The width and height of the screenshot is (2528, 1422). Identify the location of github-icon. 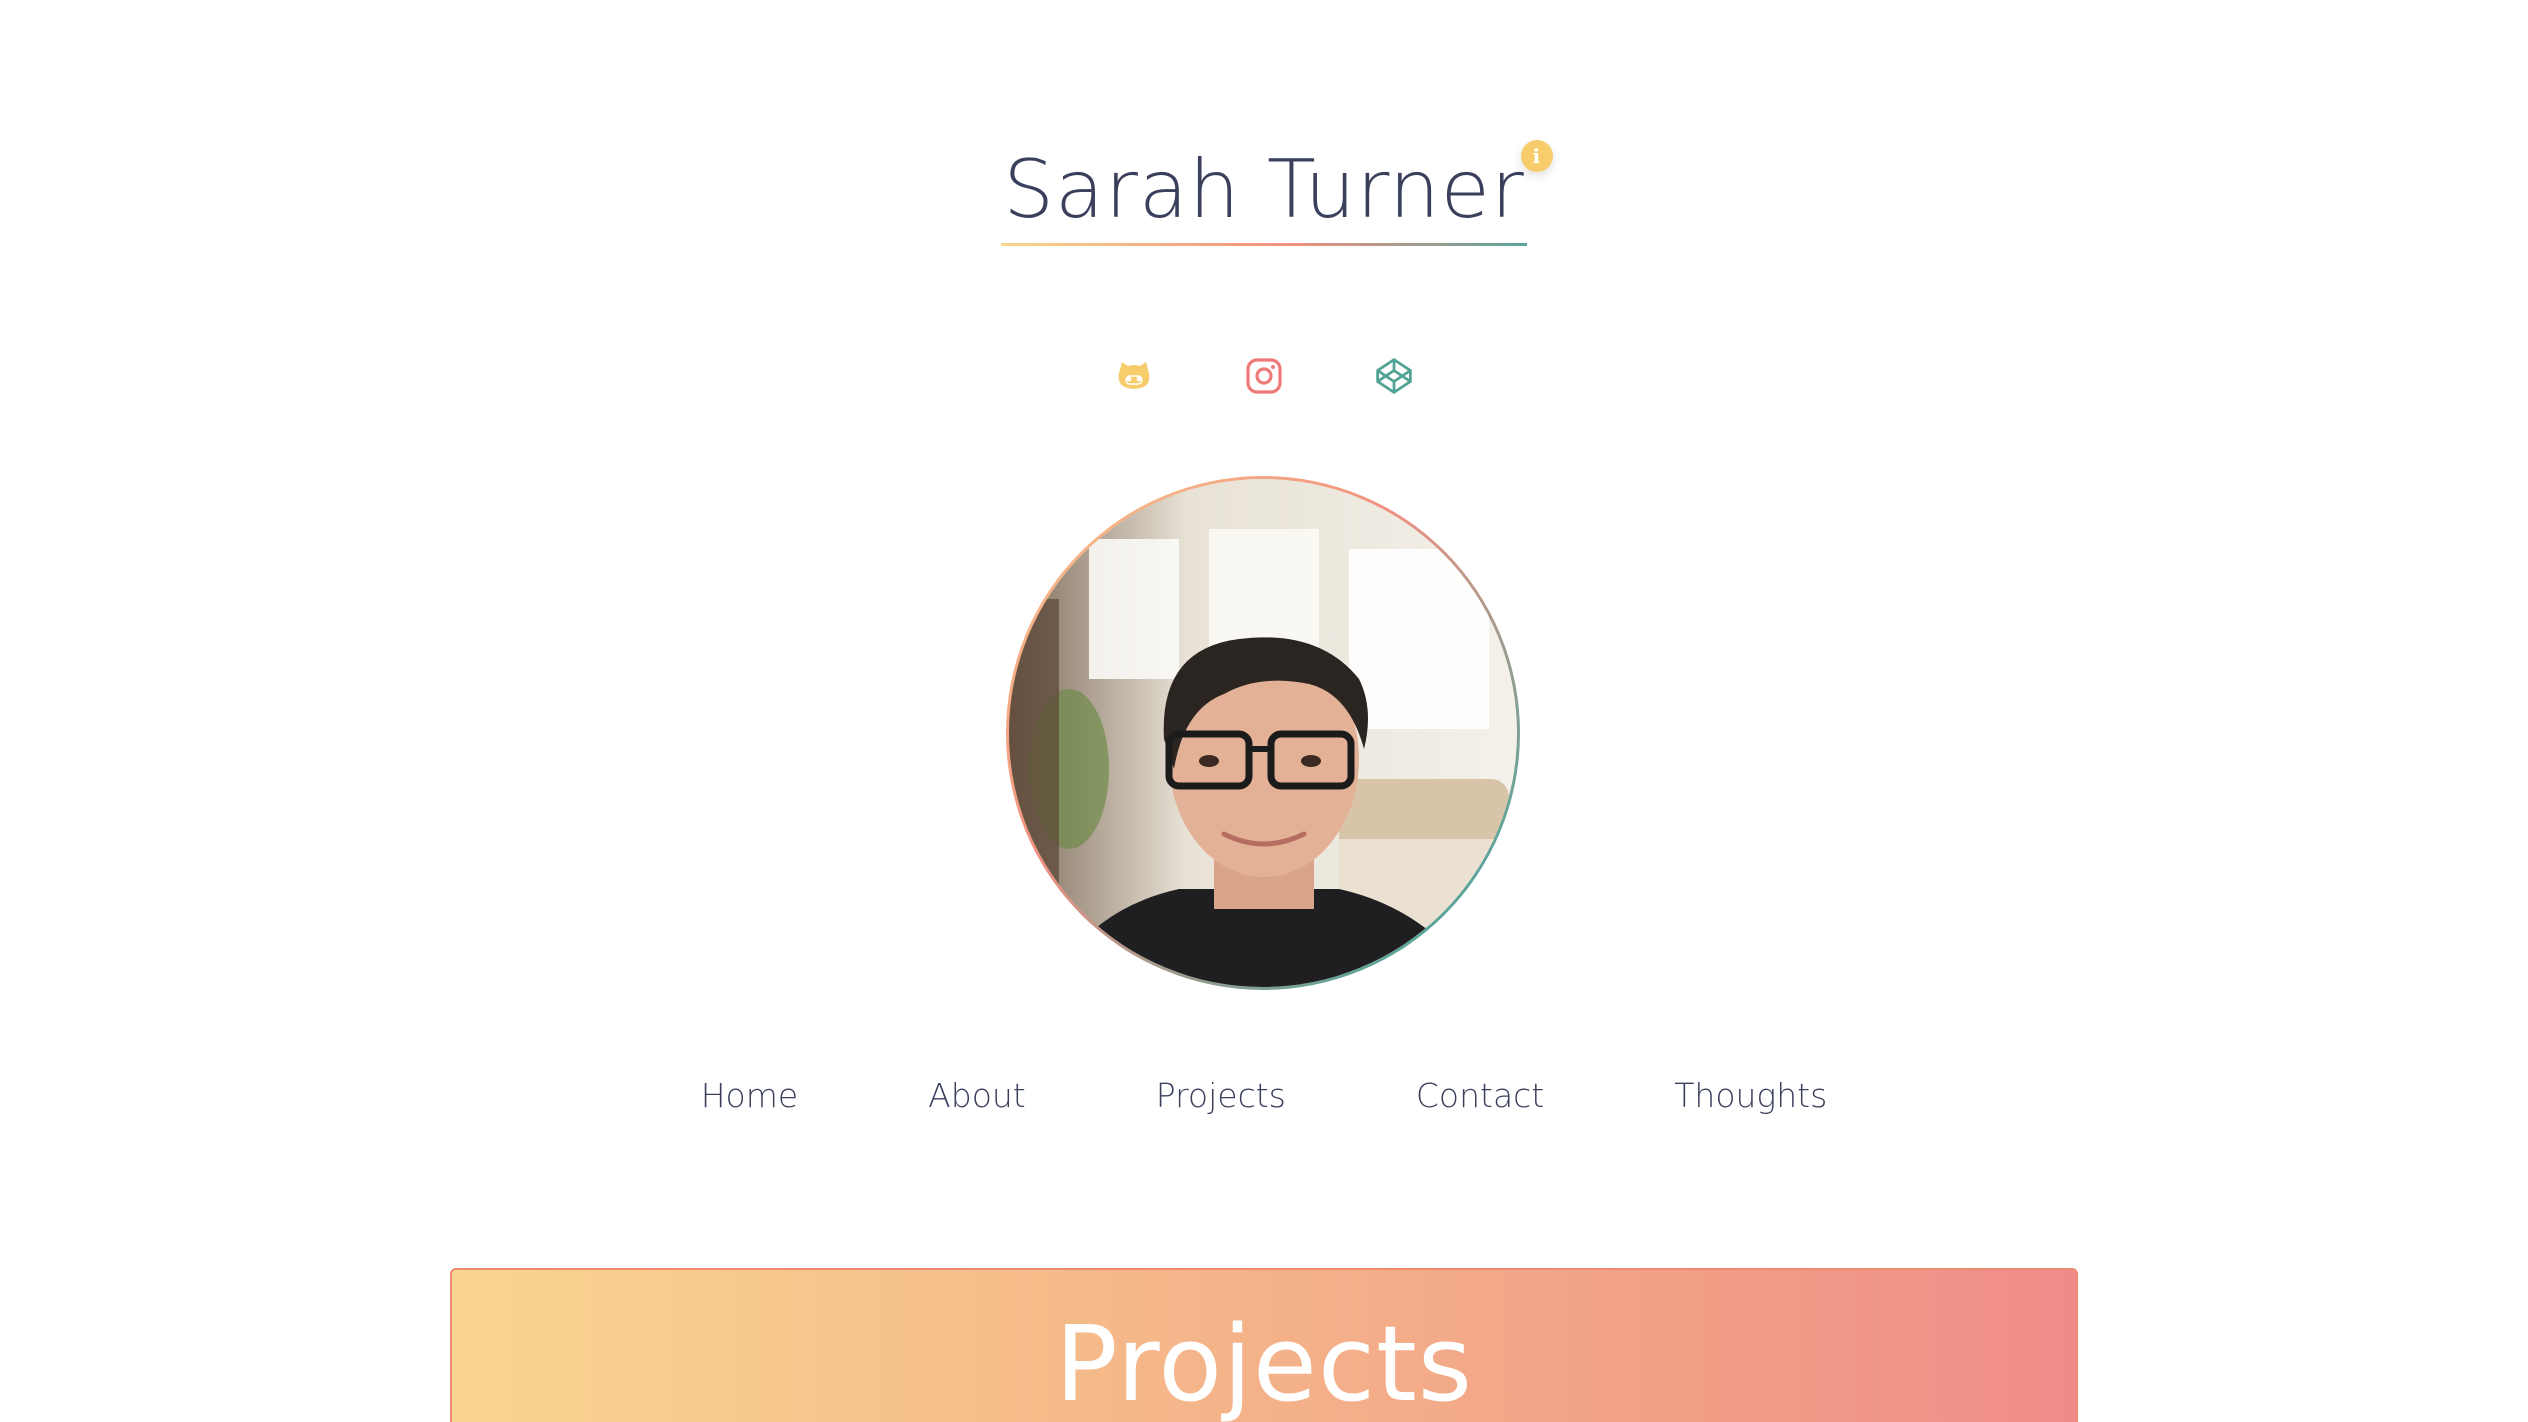
(1134, 375).